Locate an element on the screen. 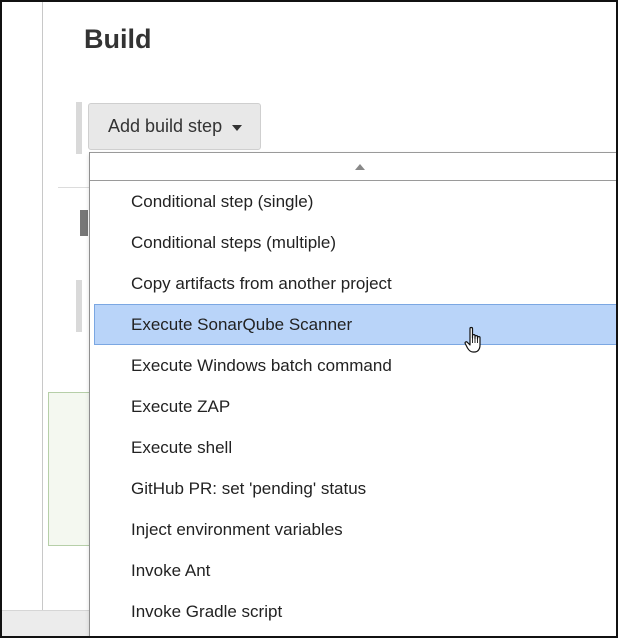 The height and width of the screenshot is (638, 618). menu-item-execute-sonarqube-scanner: Execute SonarQube Scanner is located at coordinates (355, 324).